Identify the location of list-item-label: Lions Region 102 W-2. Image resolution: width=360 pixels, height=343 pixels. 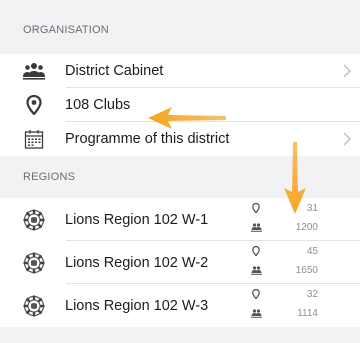
(137, 262).